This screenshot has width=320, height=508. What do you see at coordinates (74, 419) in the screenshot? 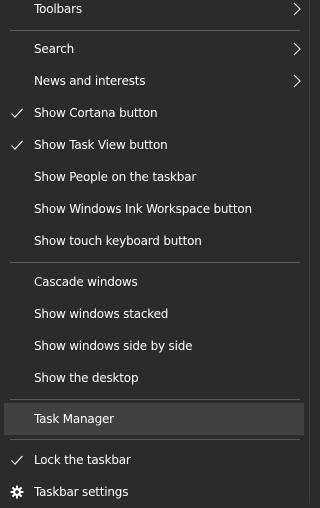
I see `menu-item-label: Task Manager` at bounding box center [74, 419].